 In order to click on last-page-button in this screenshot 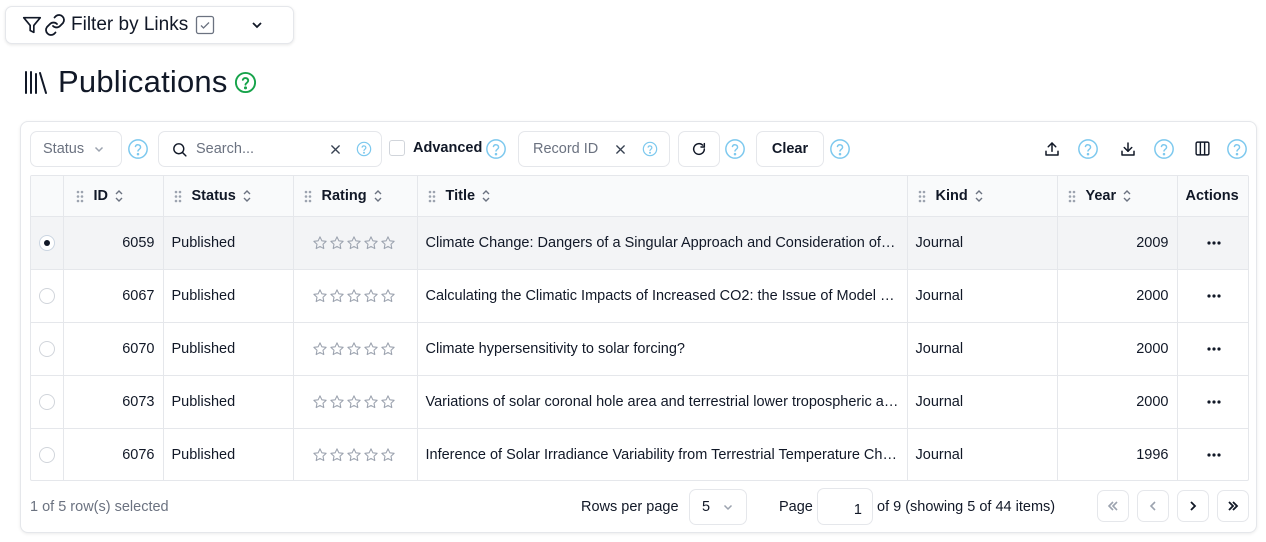, I will do `click(1233, 506)`.